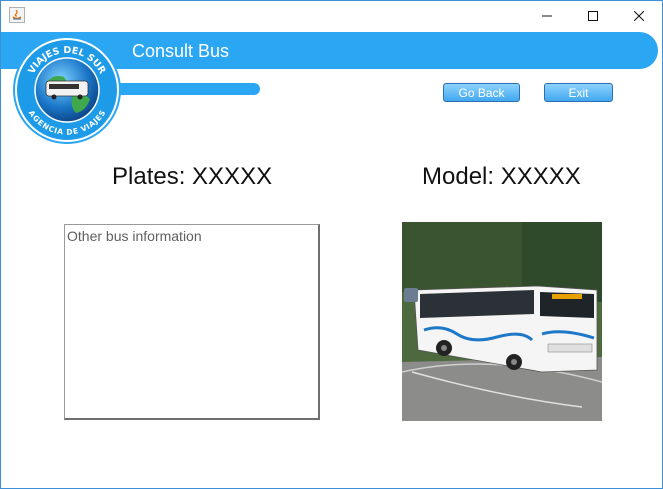 The height and width of the screenshot is (489, 663). What do you see at coordinates (192, 176) in the screenshot?
I see `plates-label: Plates: XXXXX` at bounding box center [192, 176].